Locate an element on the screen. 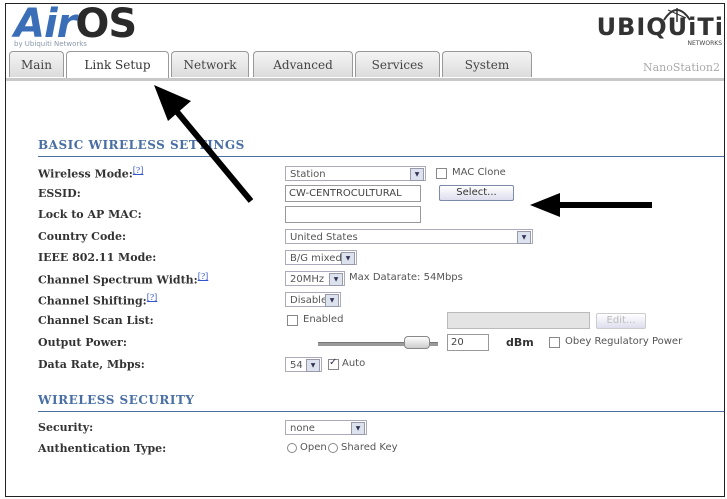  essid-label: ESSID: is located at coordinates (59, 193).